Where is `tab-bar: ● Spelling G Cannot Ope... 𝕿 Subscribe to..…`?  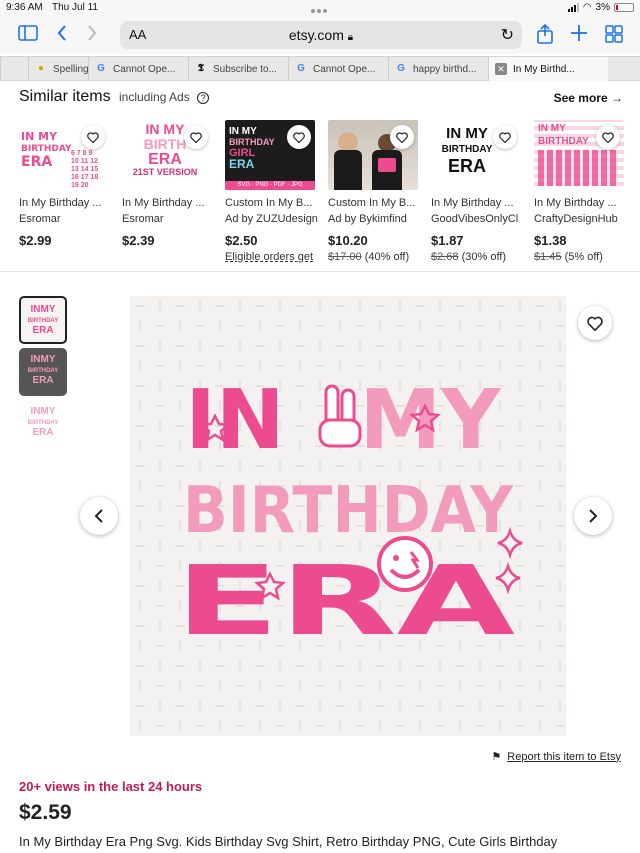 tab-bar: ● Spelling G Cannot Ope... 𝕿 Subscribe to..… is located at coordinates (320, 68).